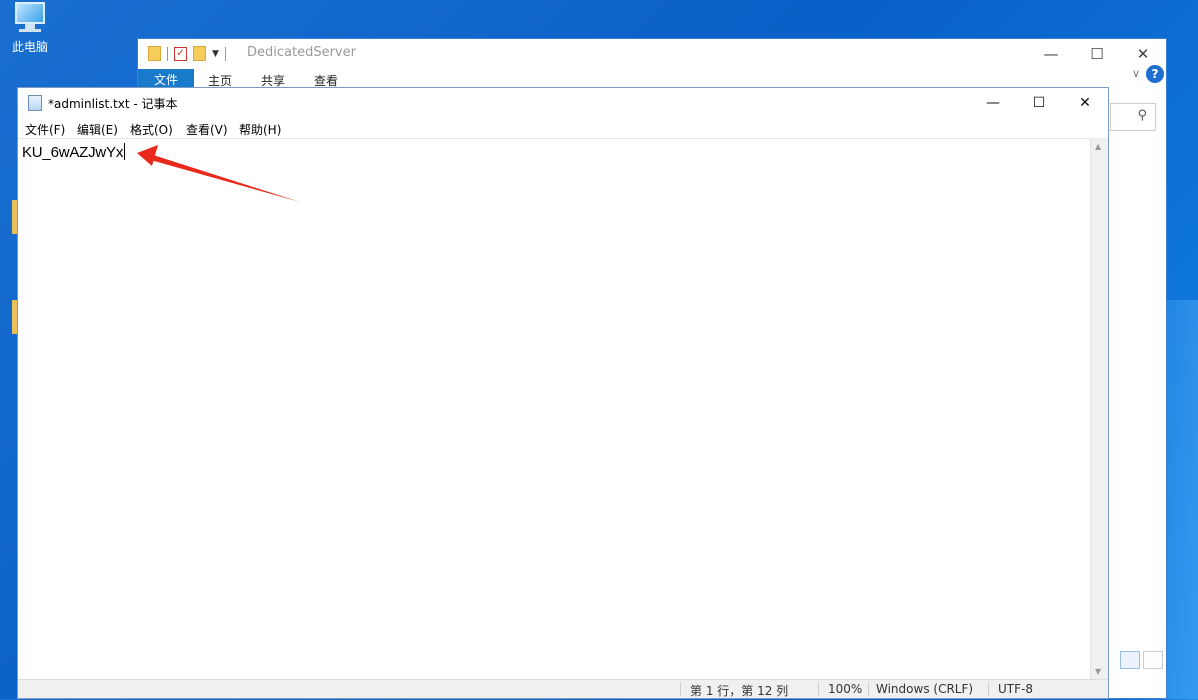  I want to click on properties-icon: ✓, so click(180, 53).